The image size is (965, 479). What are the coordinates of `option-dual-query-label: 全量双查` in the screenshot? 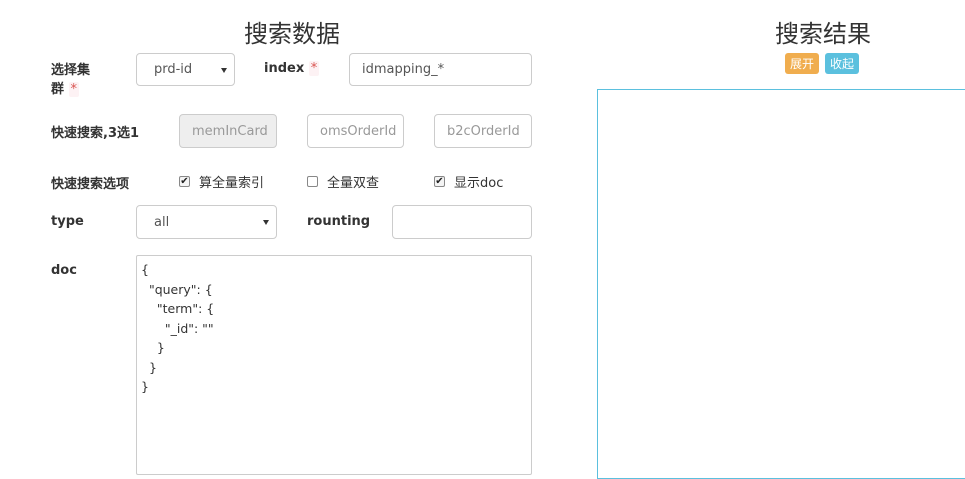 It's located at (353, 183).